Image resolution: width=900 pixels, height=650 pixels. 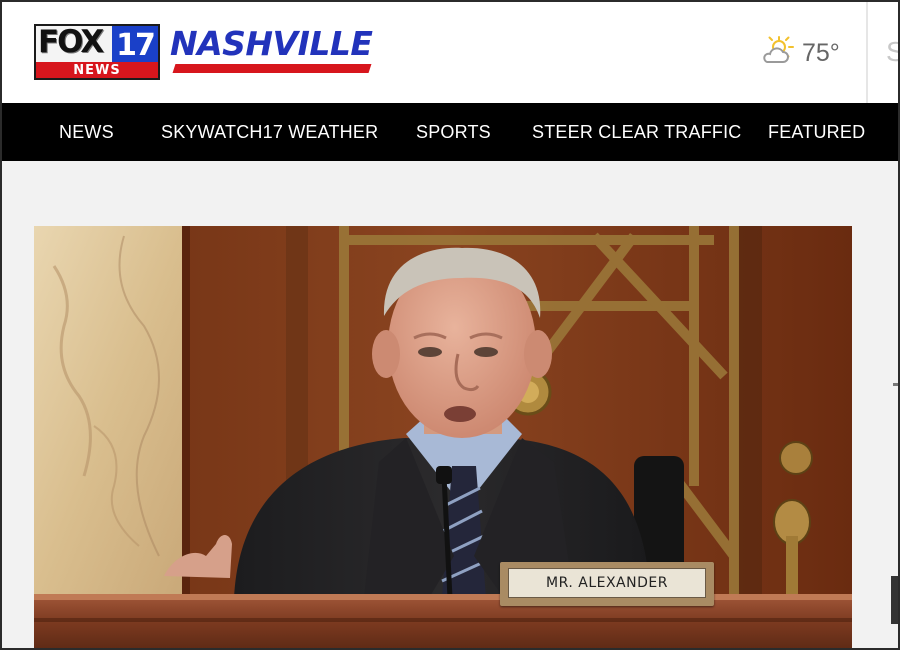 I want to click on logo-city: NASHVILLE, so click(x=271, y=48).